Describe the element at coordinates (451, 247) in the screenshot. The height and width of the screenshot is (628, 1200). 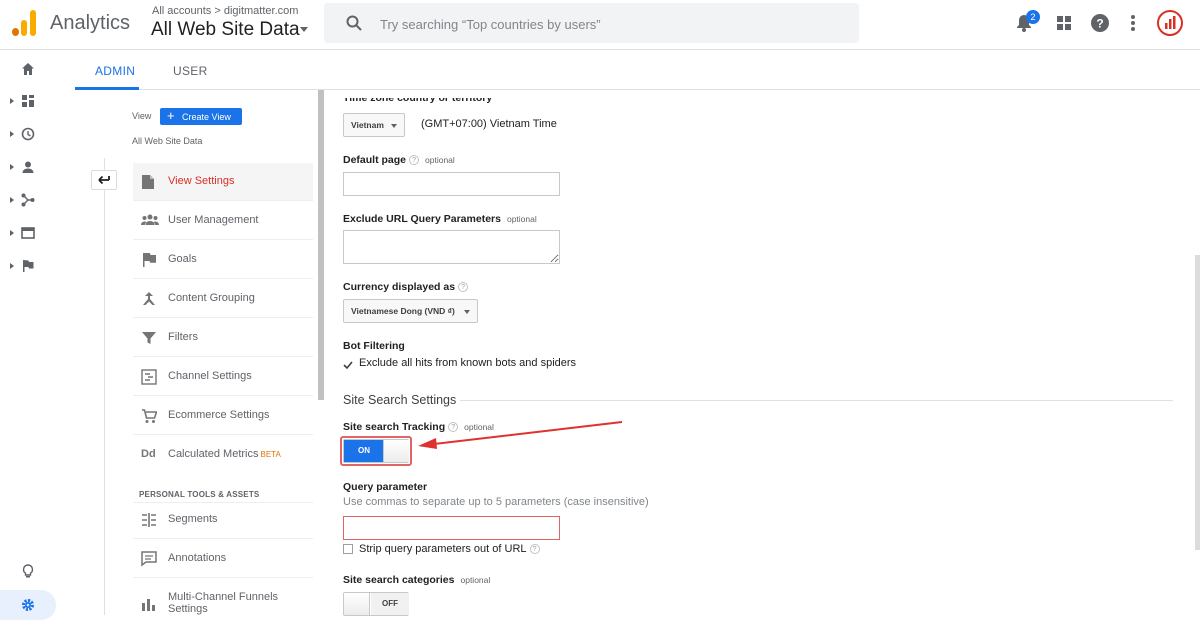
I see `exclude-url-textarea` at that location.